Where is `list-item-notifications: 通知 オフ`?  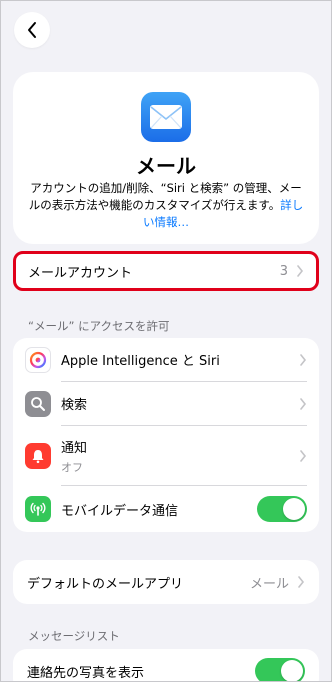 list-item-notifications: 通知 オフ is located at coordinates (166, 456).